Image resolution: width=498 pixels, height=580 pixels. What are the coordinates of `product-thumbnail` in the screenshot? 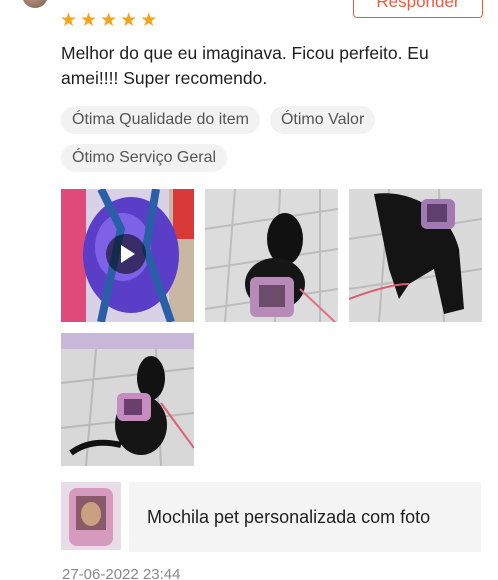 It's located at (91, 516).